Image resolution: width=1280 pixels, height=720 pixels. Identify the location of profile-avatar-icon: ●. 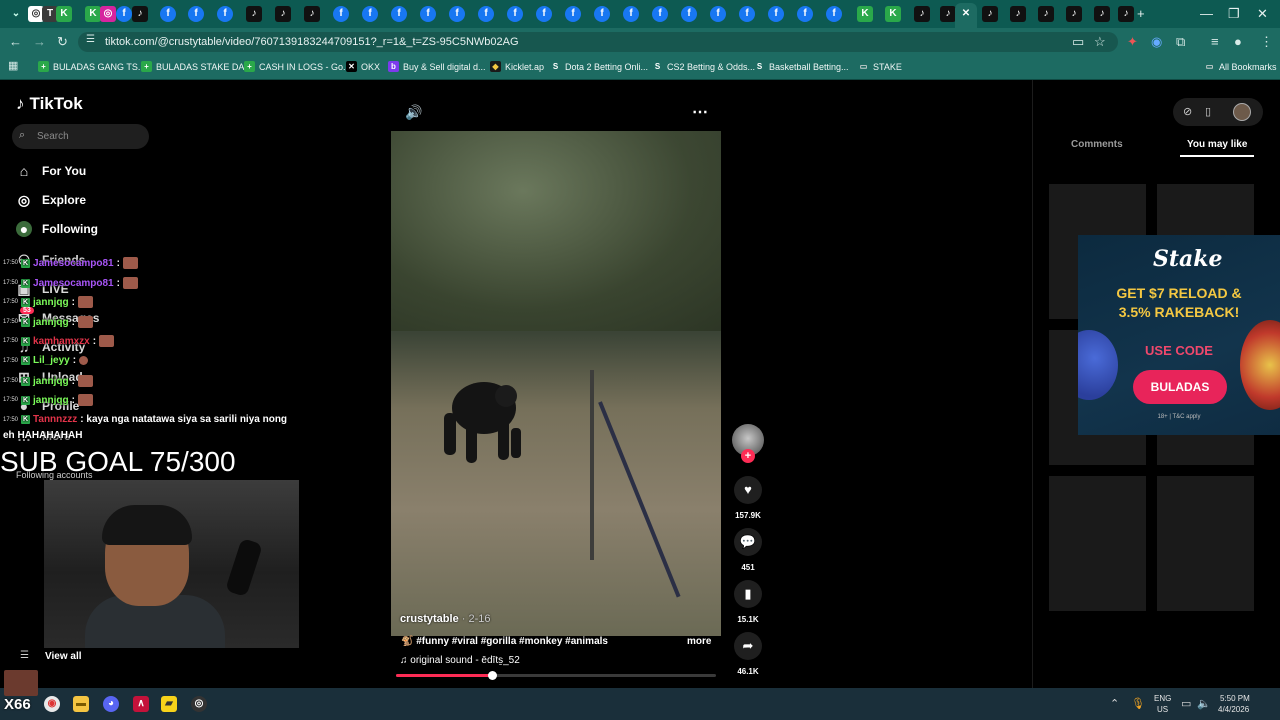
(1238, 41).